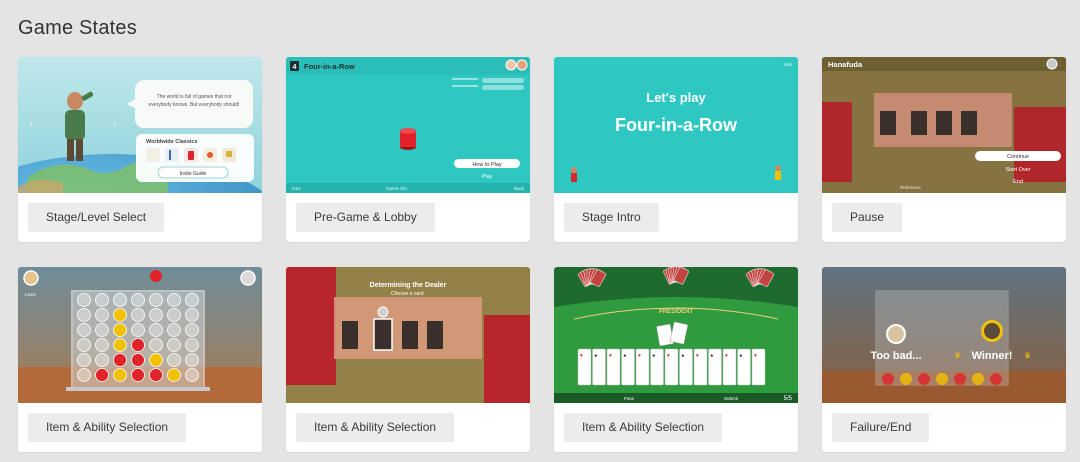 This screenshot has width=1080, height=462. I want to click on opponent-avatar, so click(248, 278).